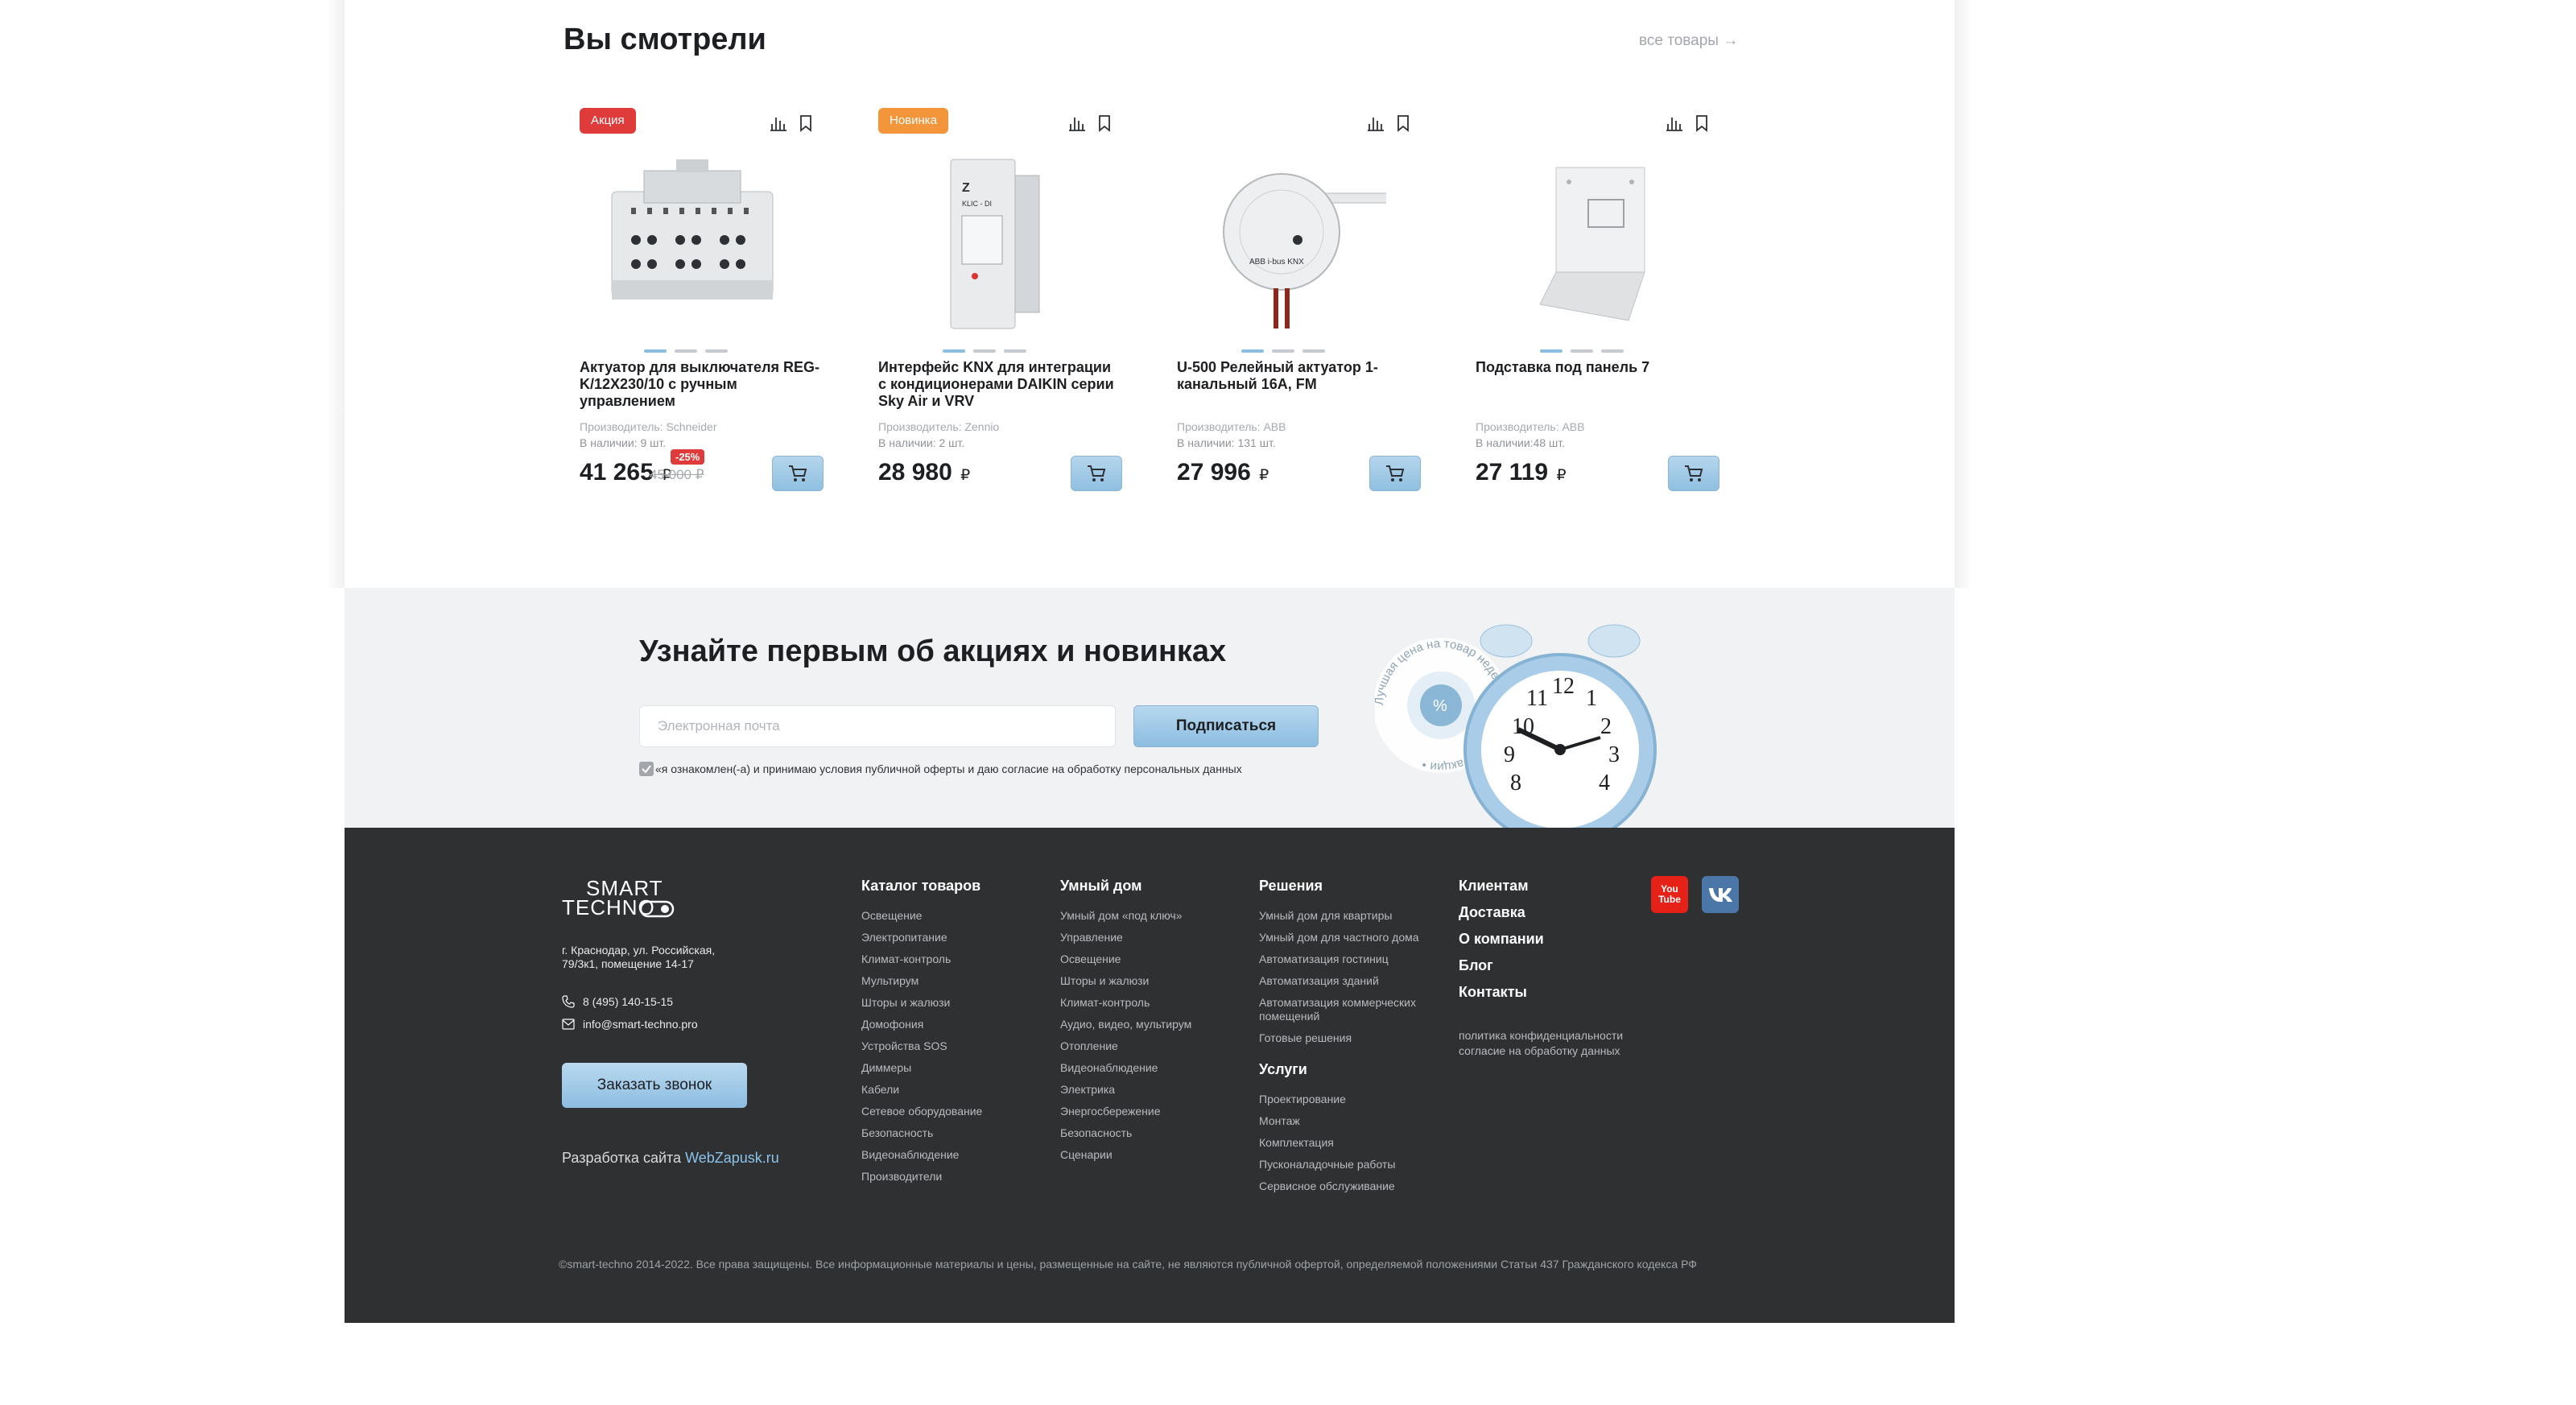 The height and width of the screenshot is (1405, 2576). Describe the element at coordinates (670, 1158) in the screenshot. I see `developer-credit: Разработка сайта WebZapusk.ru` at that location.